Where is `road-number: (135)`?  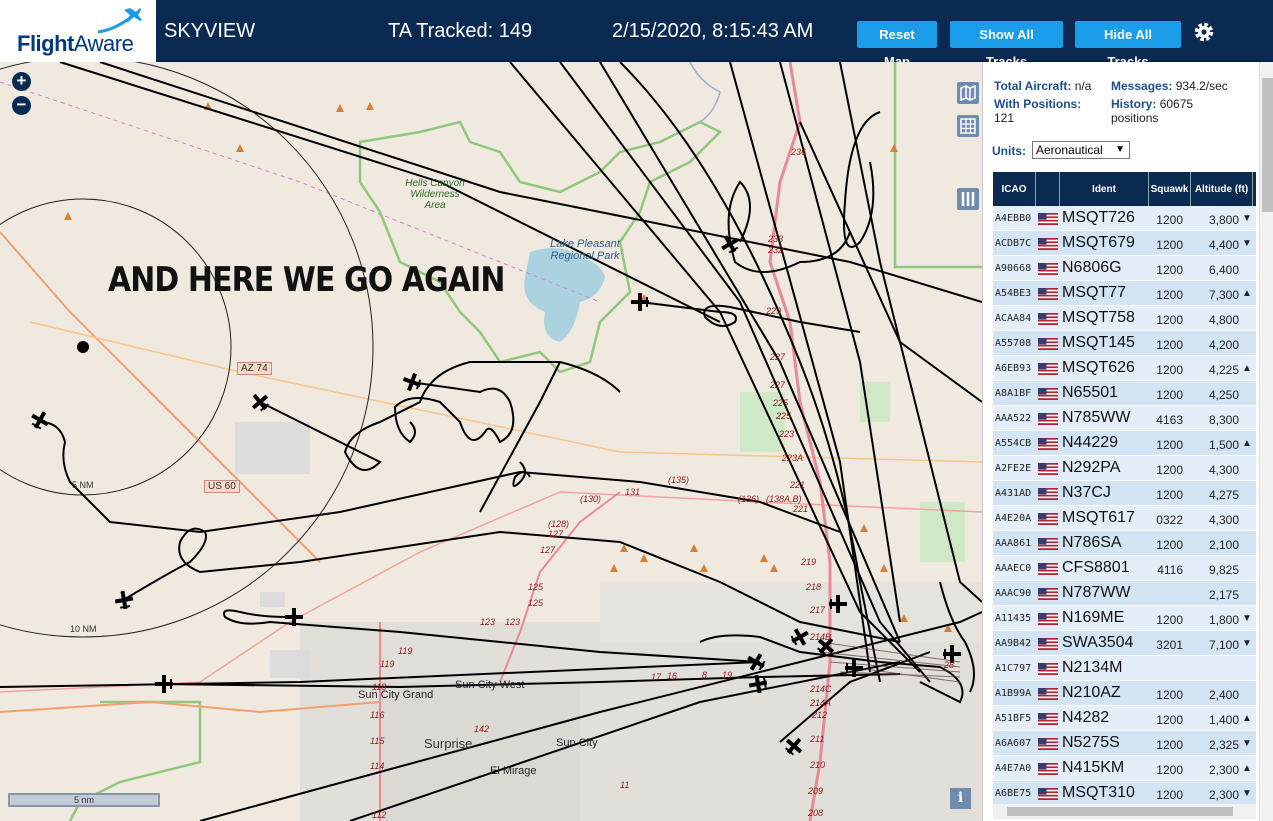
road-number: (135) is located at coordinates (679, 480).